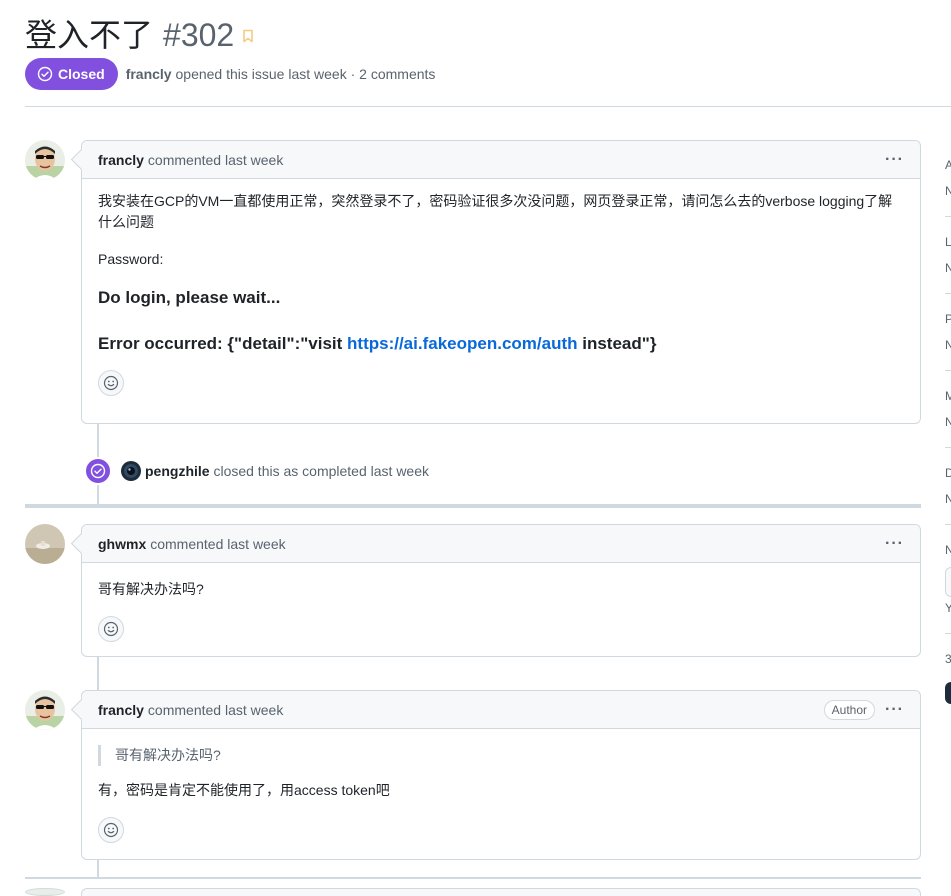 This screenshot has height=896, width=951. What do you see at coordinates (501, 544) in the screenshot?
I see `comment-header: ghwmx commented last week ···` at bounding box center [501, 544].